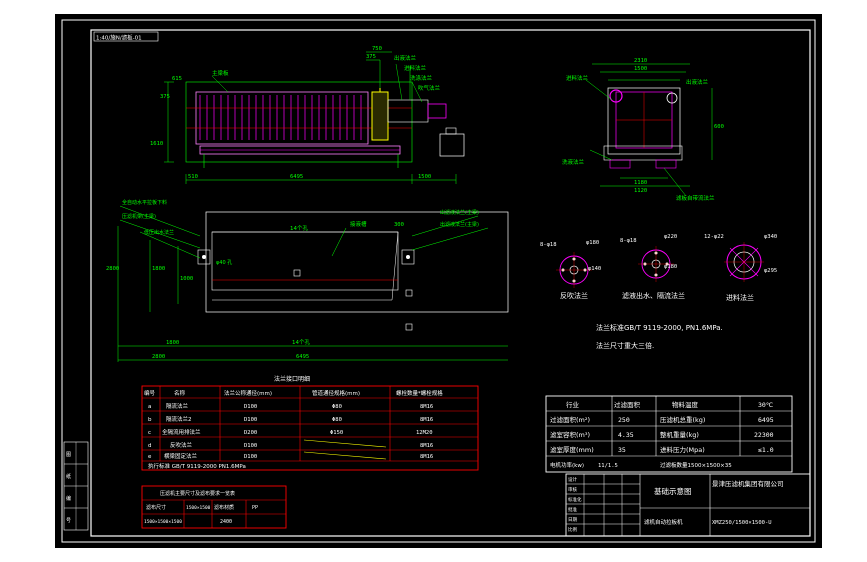 The image size is (867, 562). What do you see at coordinates (626, 435) in the screenshot?
I see `spec-r3-c2: 4.35` at bounding box center [626, 435].